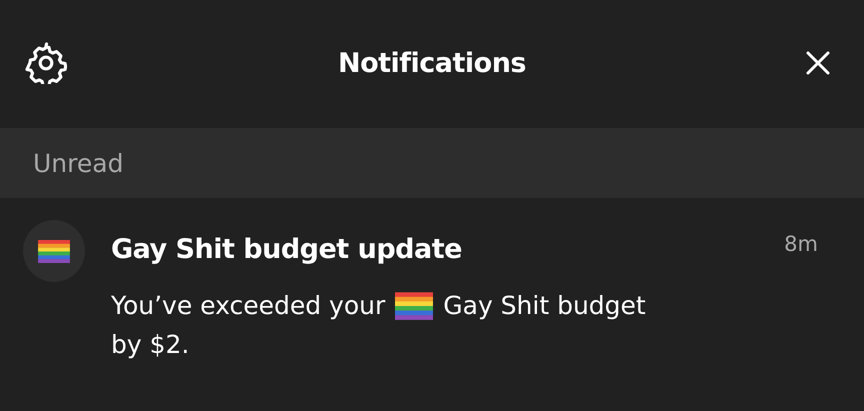  I want to click on settings-icon, so click(46, 63).